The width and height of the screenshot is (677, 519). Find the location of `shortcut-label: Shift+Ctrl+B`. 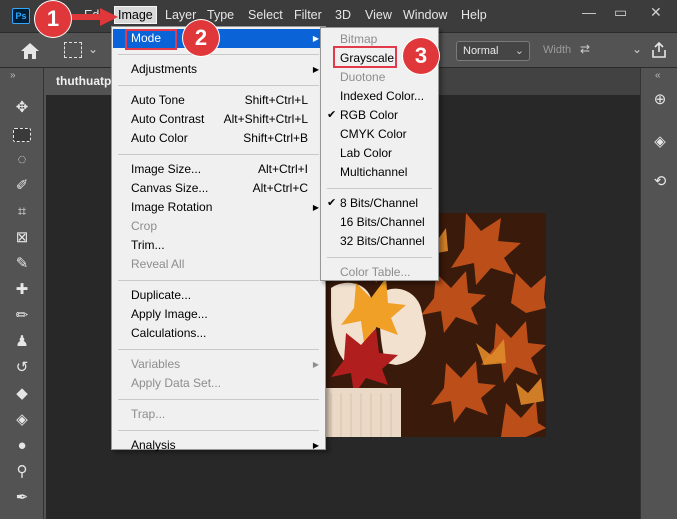

shortcut-label: Shift+Ctrl+B is located at coordinates (275, 138).